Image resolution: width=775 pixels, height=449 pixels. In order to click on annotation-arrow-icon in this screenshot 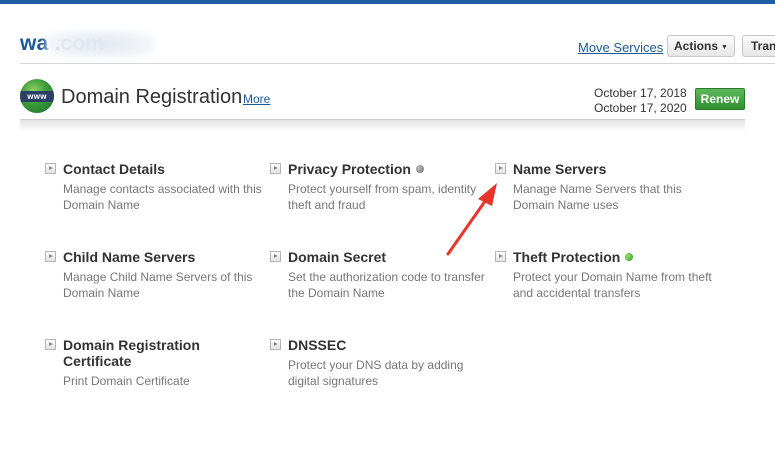, I will do `click(471, 219)`.